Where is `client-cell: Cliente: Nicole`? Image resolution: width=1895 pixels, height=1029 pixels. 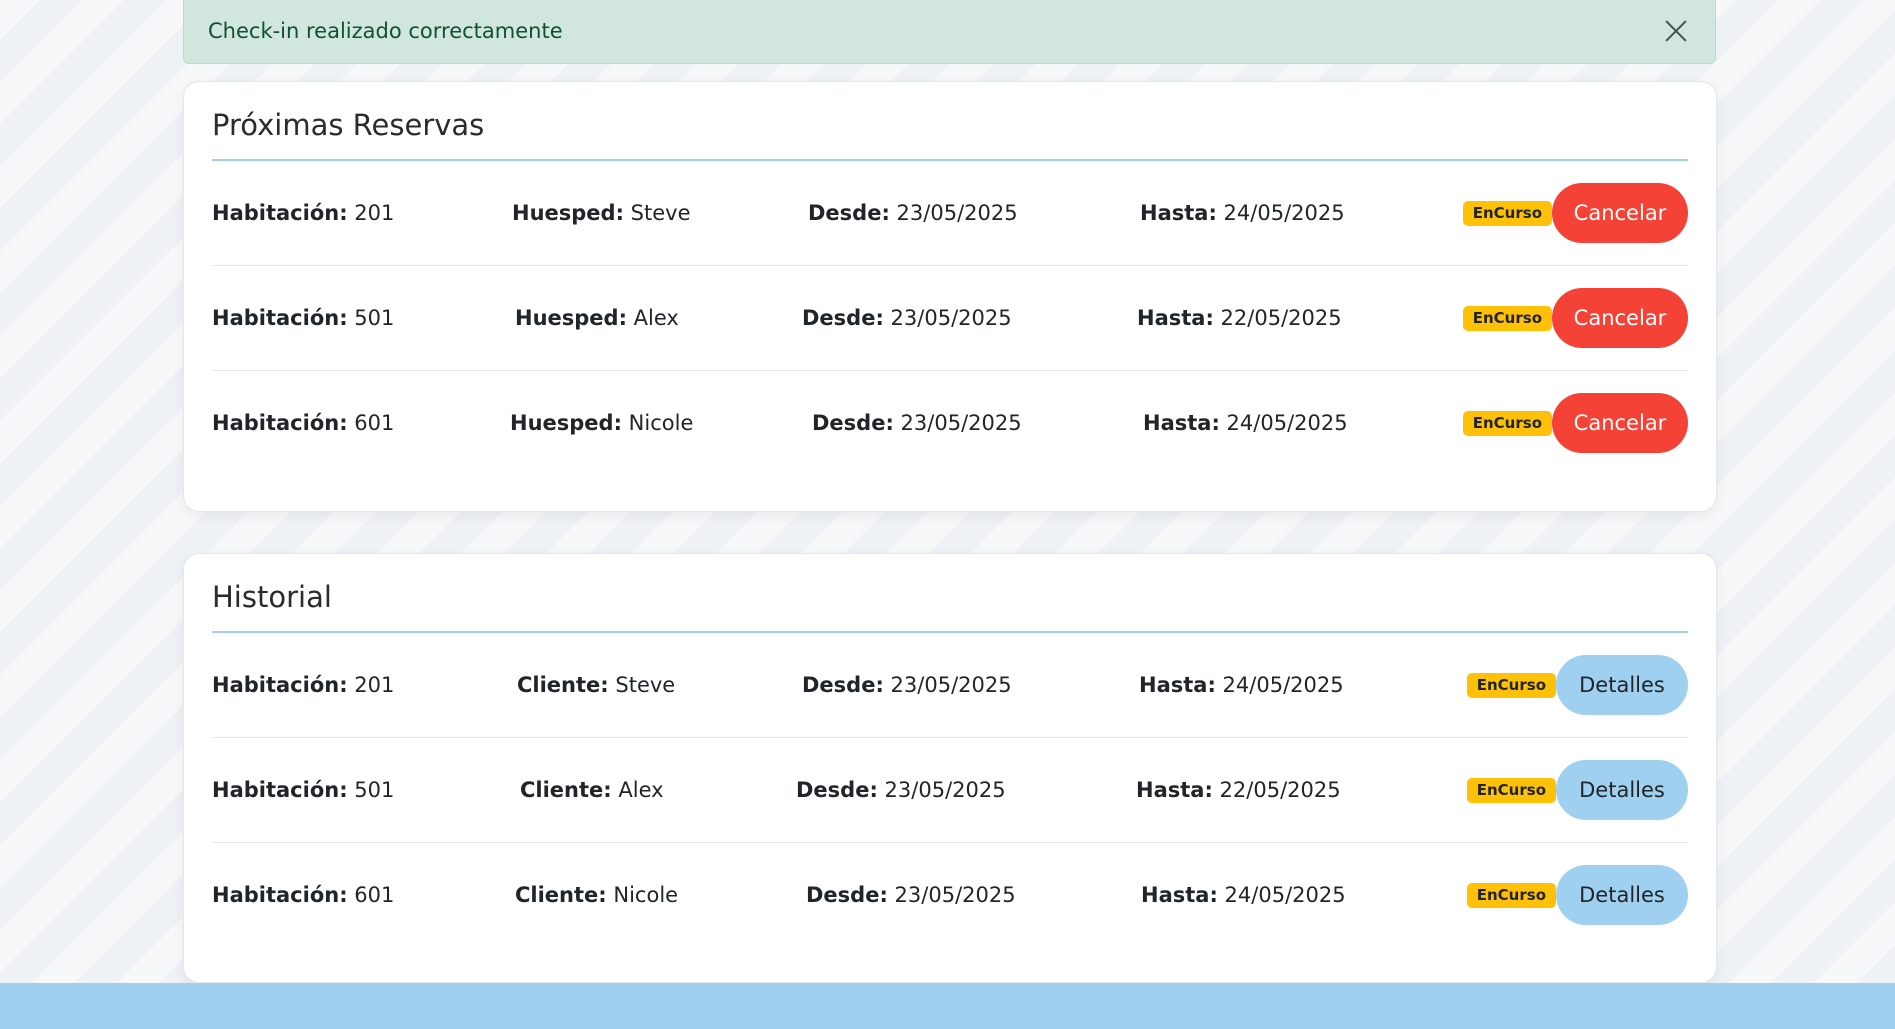
client-cell: Cliente: Nicole is located at coordinates (596, 895).